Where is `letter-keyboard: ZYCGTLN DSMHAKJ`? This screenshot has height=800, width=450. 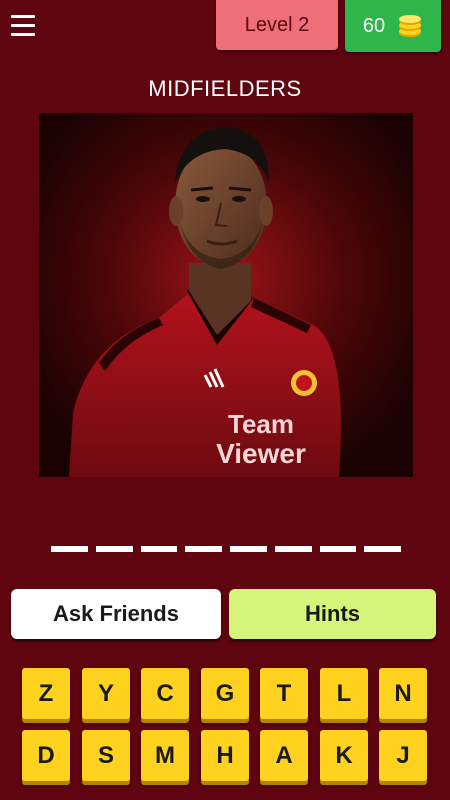 letter-keyboard: ZYCGTLN DSMHAKJ is located at coordinates (226, 728).